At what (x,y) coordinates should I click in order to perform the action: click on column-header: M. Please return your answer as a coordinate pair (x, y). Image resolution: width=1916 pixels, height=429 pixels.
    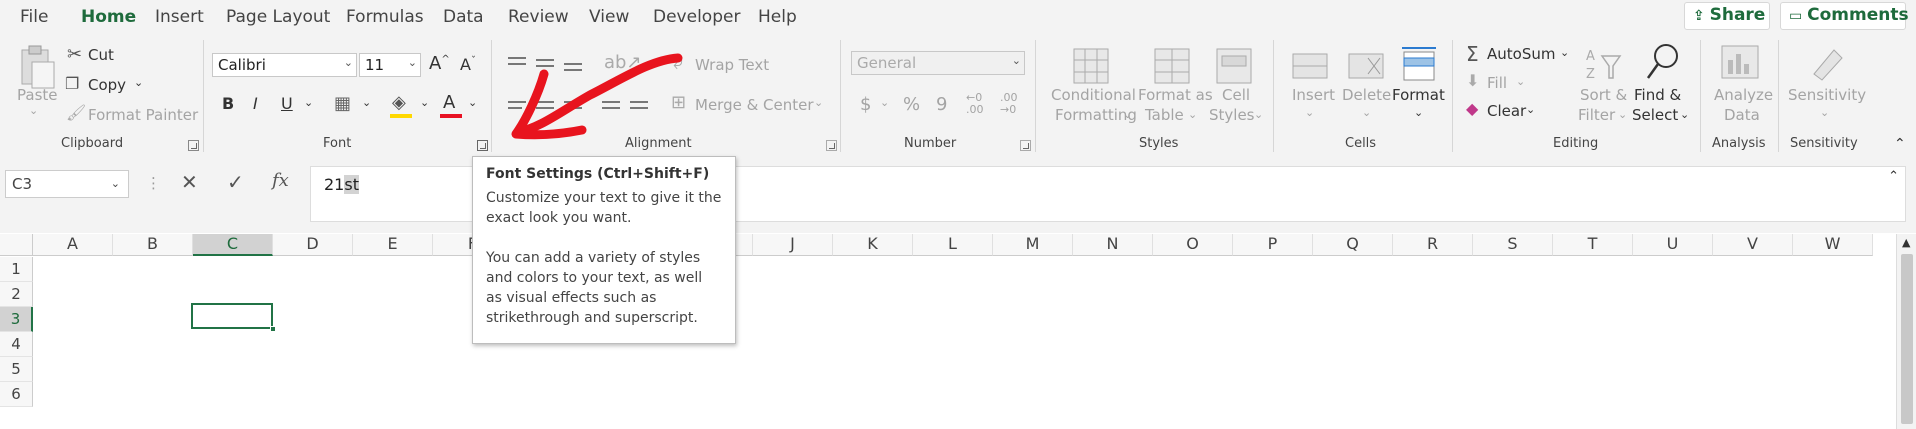
    Looking at the image, I should click on (1033, 245).